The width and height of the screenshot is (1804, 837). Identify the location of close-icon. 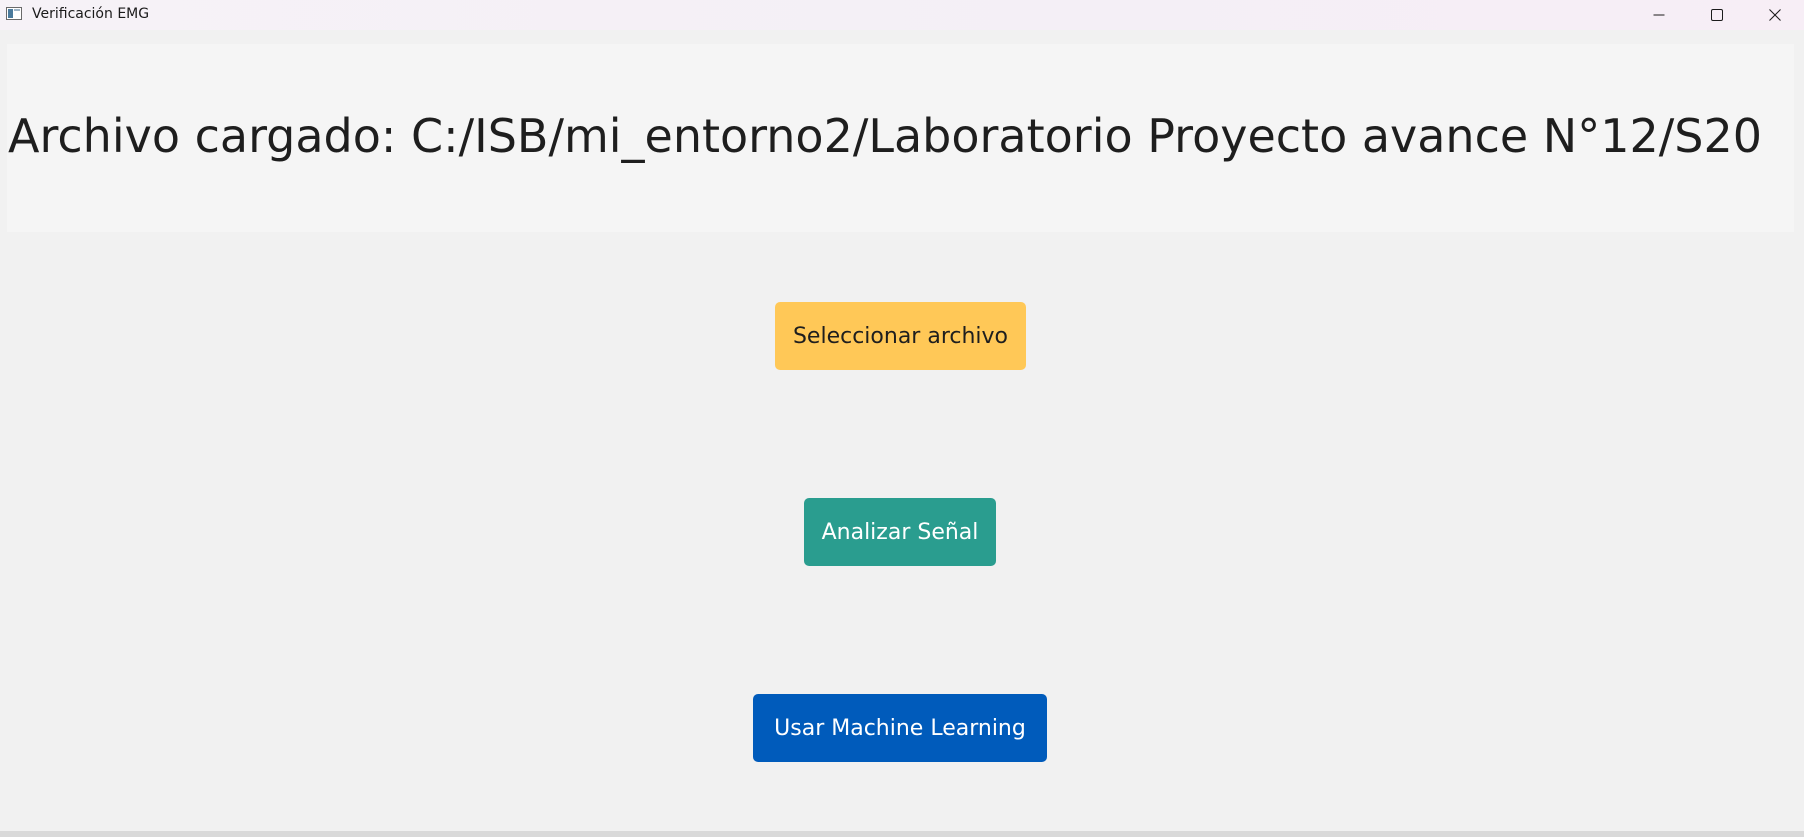
(1775, 15).